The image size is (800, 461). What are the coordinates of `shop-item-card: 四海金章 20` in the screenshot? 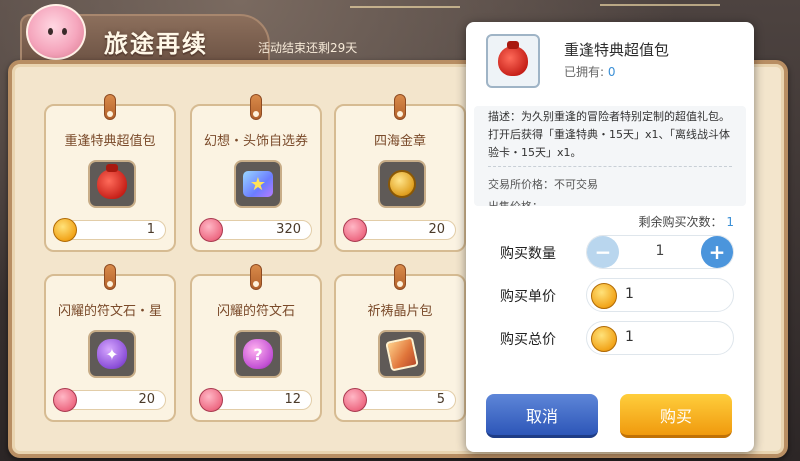 It's located at (400, 173).